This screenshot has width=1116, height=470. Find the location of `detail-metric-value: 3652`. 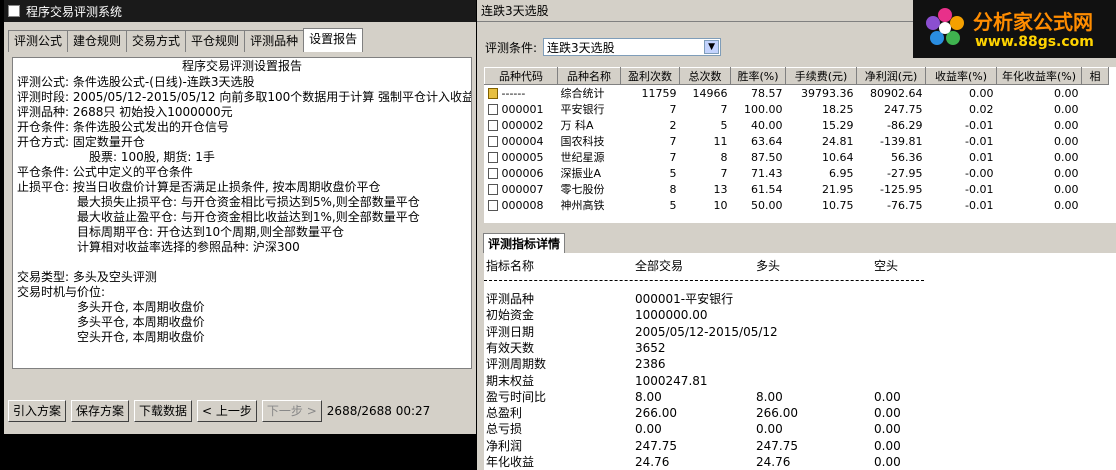

detail-metric-value: 3652 is located at coordinates (650, 347).